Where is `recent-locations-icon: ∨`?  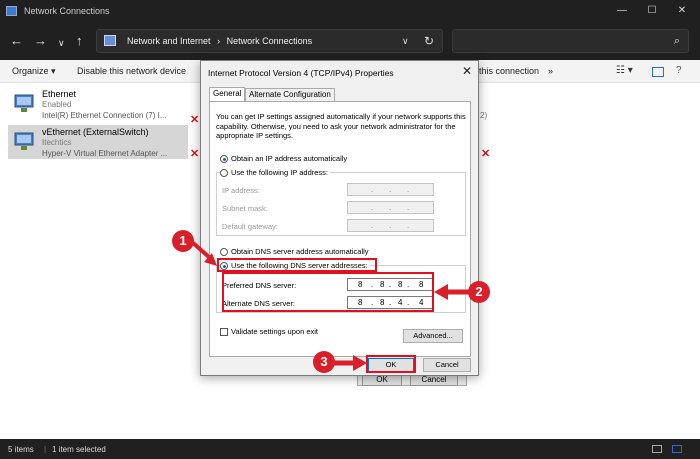
recent-locations-icon: ∨ is located at coordinates (61, 43).